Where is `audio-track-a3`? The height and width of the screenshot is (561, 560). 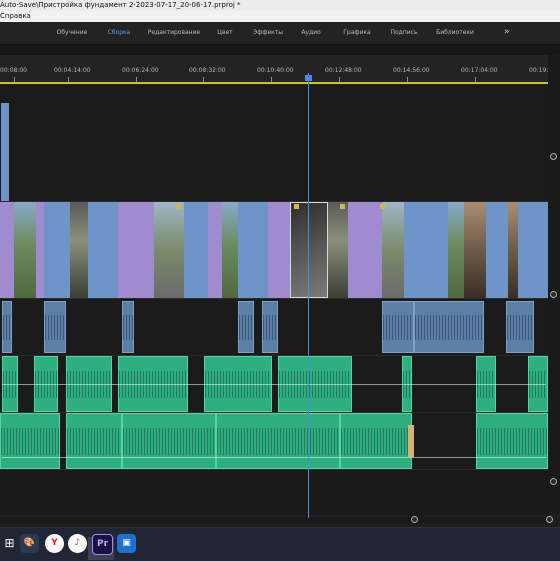 audio-track-a3 is located at coordinates (274, 441).